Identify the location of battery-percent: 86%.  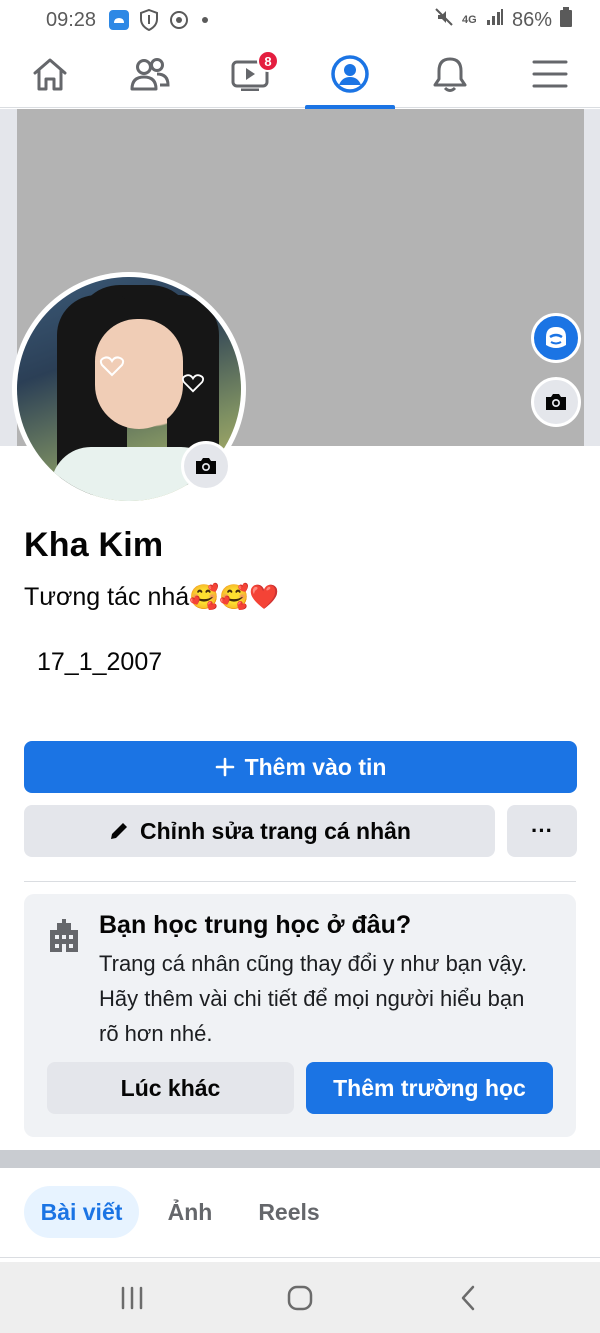
(531, 19).